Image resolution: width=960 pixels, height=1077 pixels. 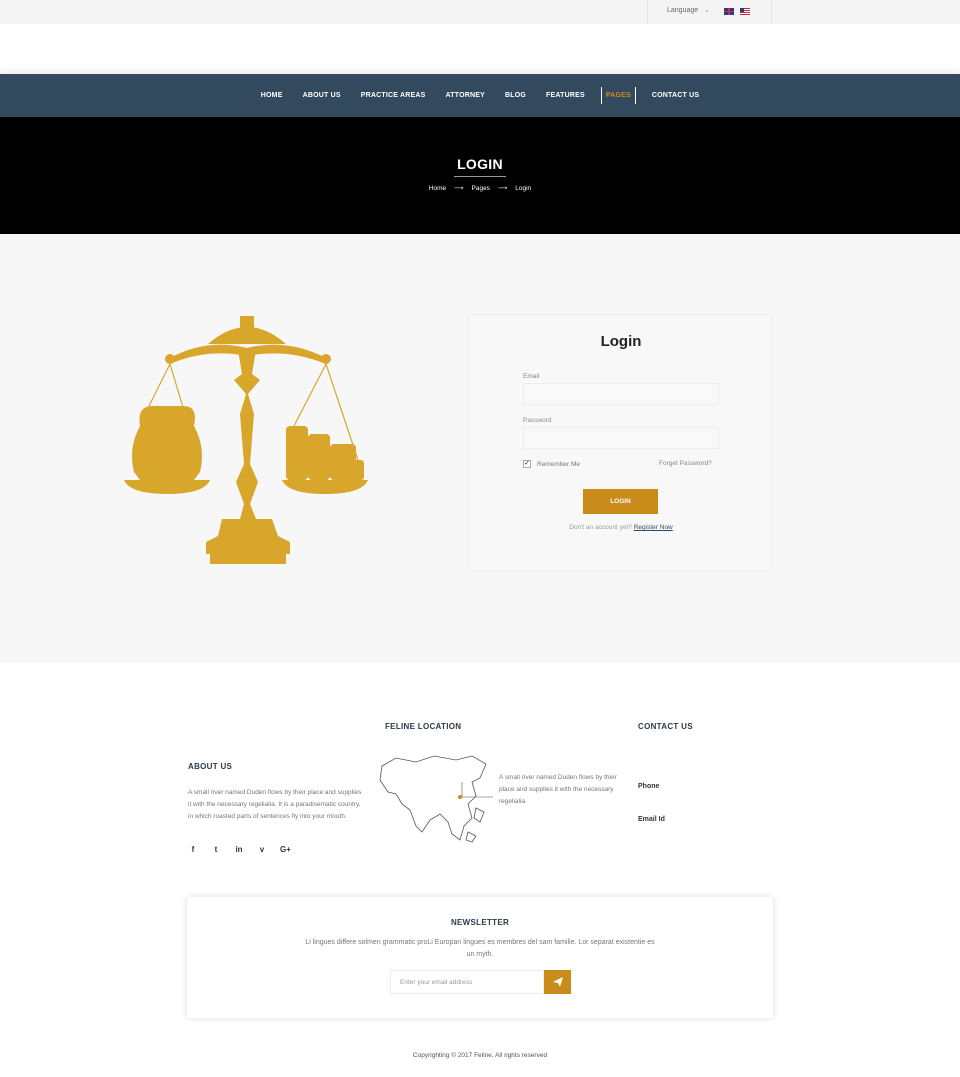 What do you see at coordinates (465, 95) in the screenshot?
I see `nav-item-attorney: ATTORNEY` at bounding box center [465, 95].